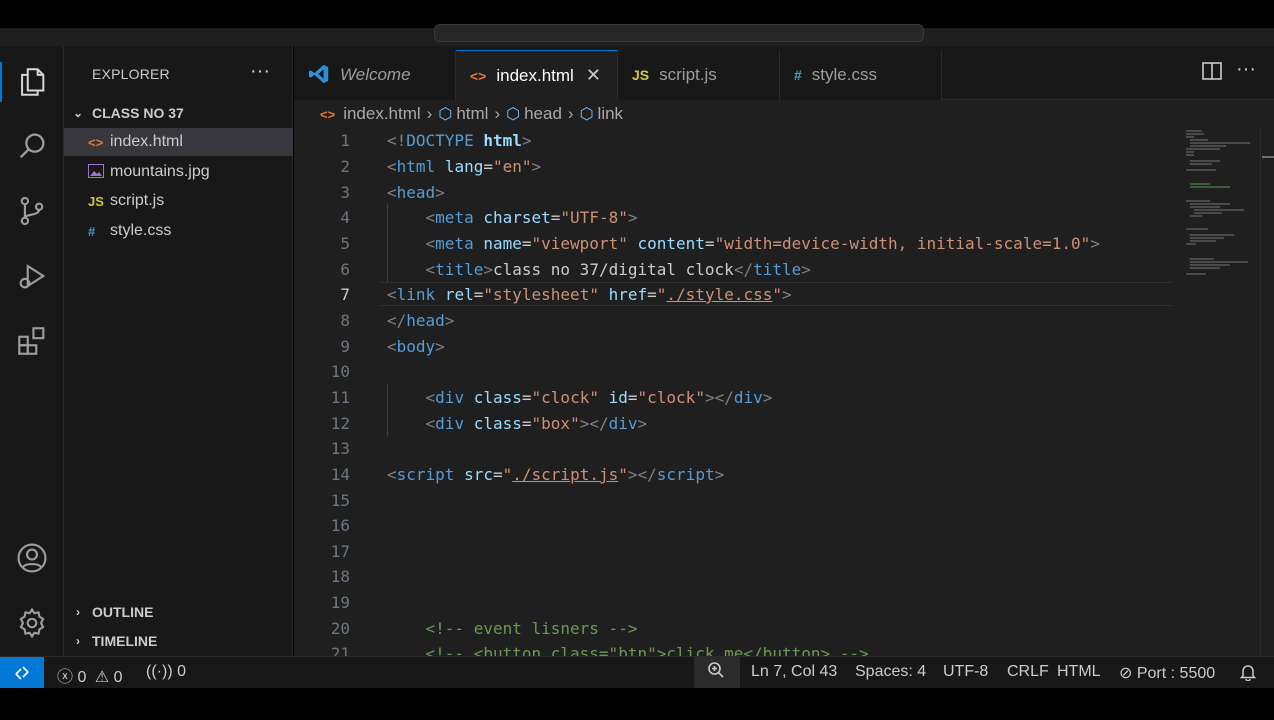 Image resolution: width=1274 pixels, height=720 pixels. I want to click on scrollbar-thumb, so click(1268, 157).